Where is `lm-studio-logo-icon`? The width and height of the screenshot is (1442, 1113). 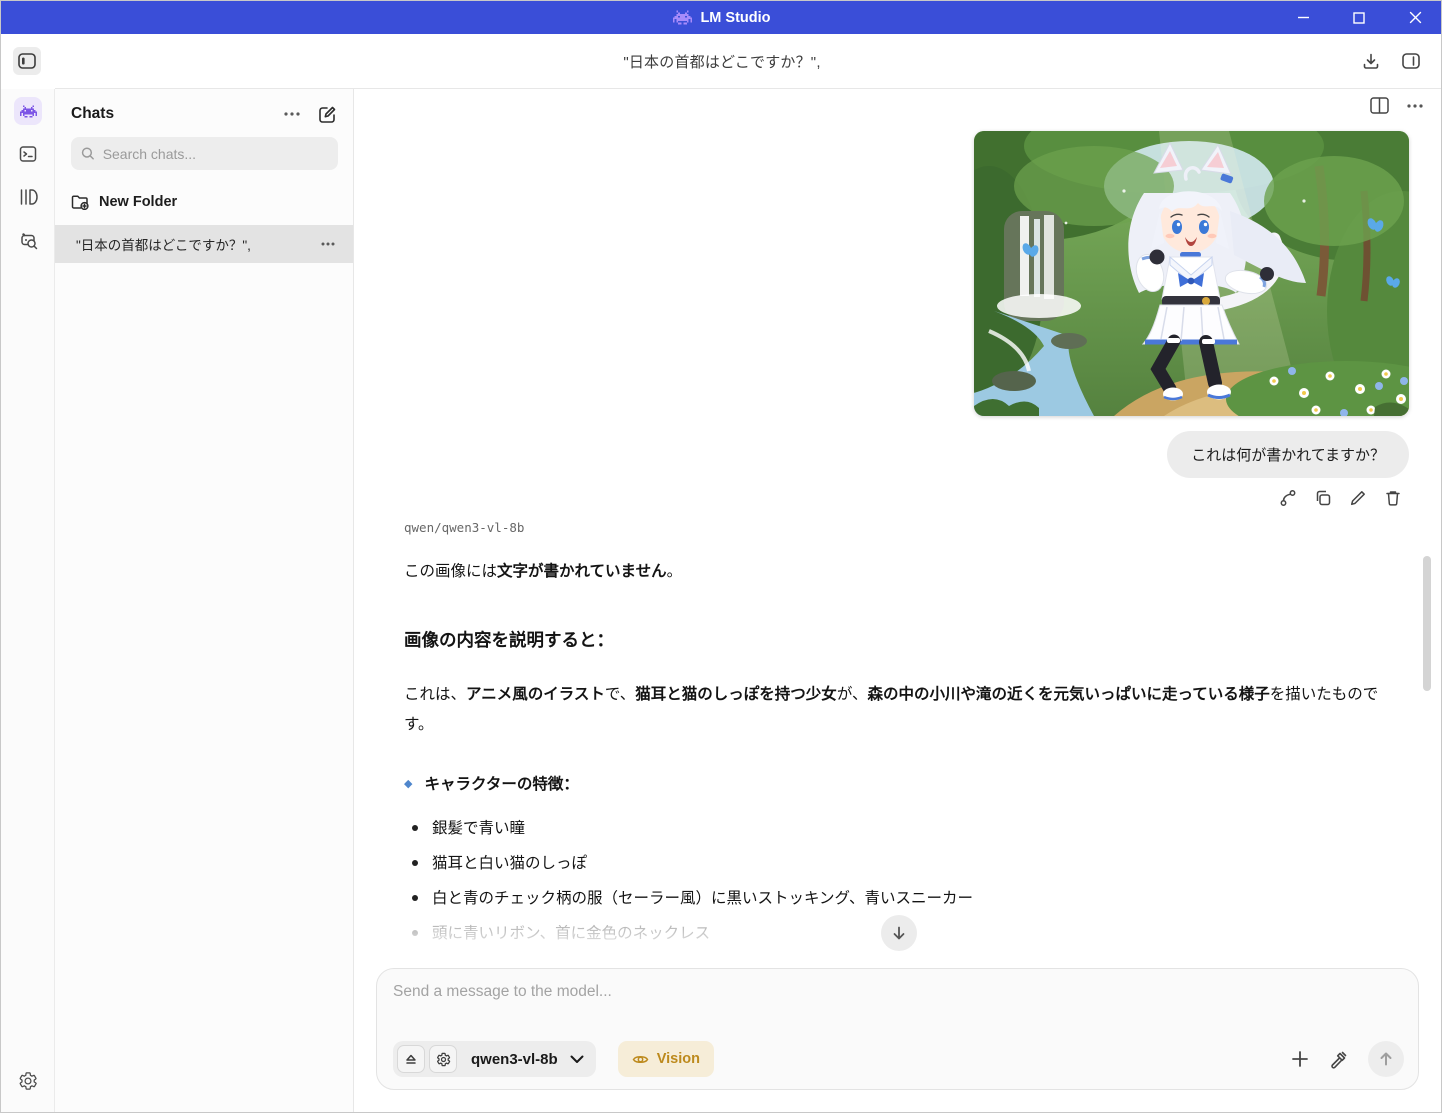 lm-studio-logo-icon is located at coordinates (683, 17).